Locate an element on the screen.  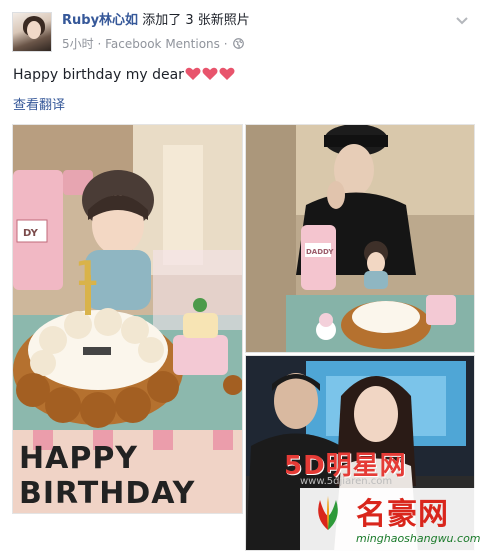
post-meta: 5小时 · Facebook Mentions · is located at coordinates (153, 43).